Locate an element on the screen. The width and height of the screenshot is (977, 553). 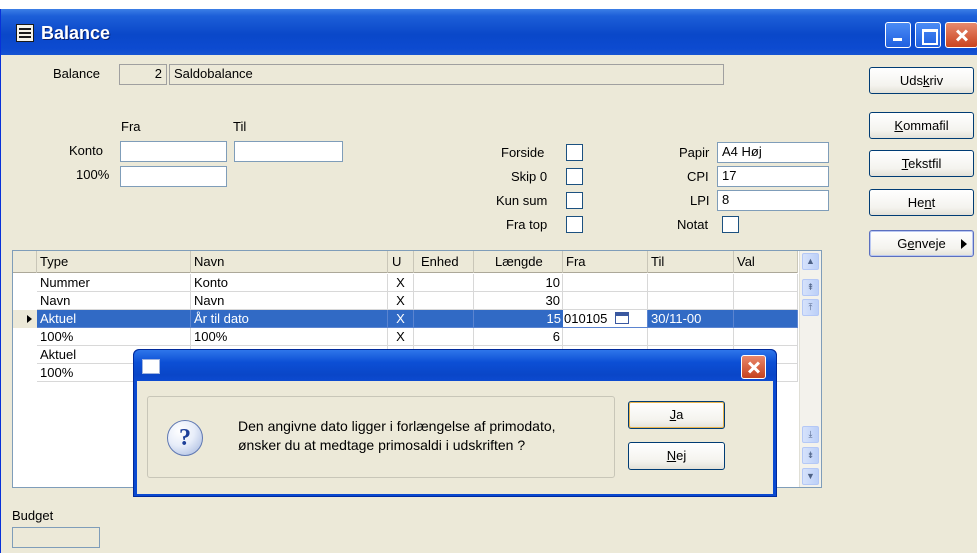
row-indicator is located at coordinates (25, 337).